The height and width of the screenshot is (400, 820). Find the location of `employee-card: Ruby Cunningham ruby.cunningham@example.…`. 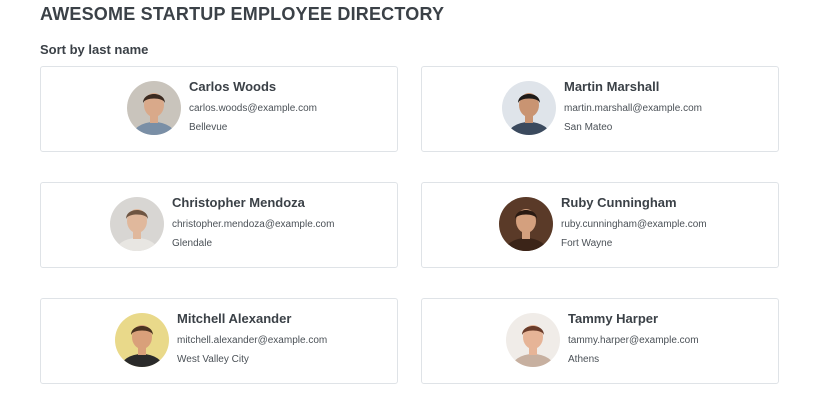

employee-card: Ruby Cunningham ruby.cunningham@example.… is located at coordinates (600, 225).